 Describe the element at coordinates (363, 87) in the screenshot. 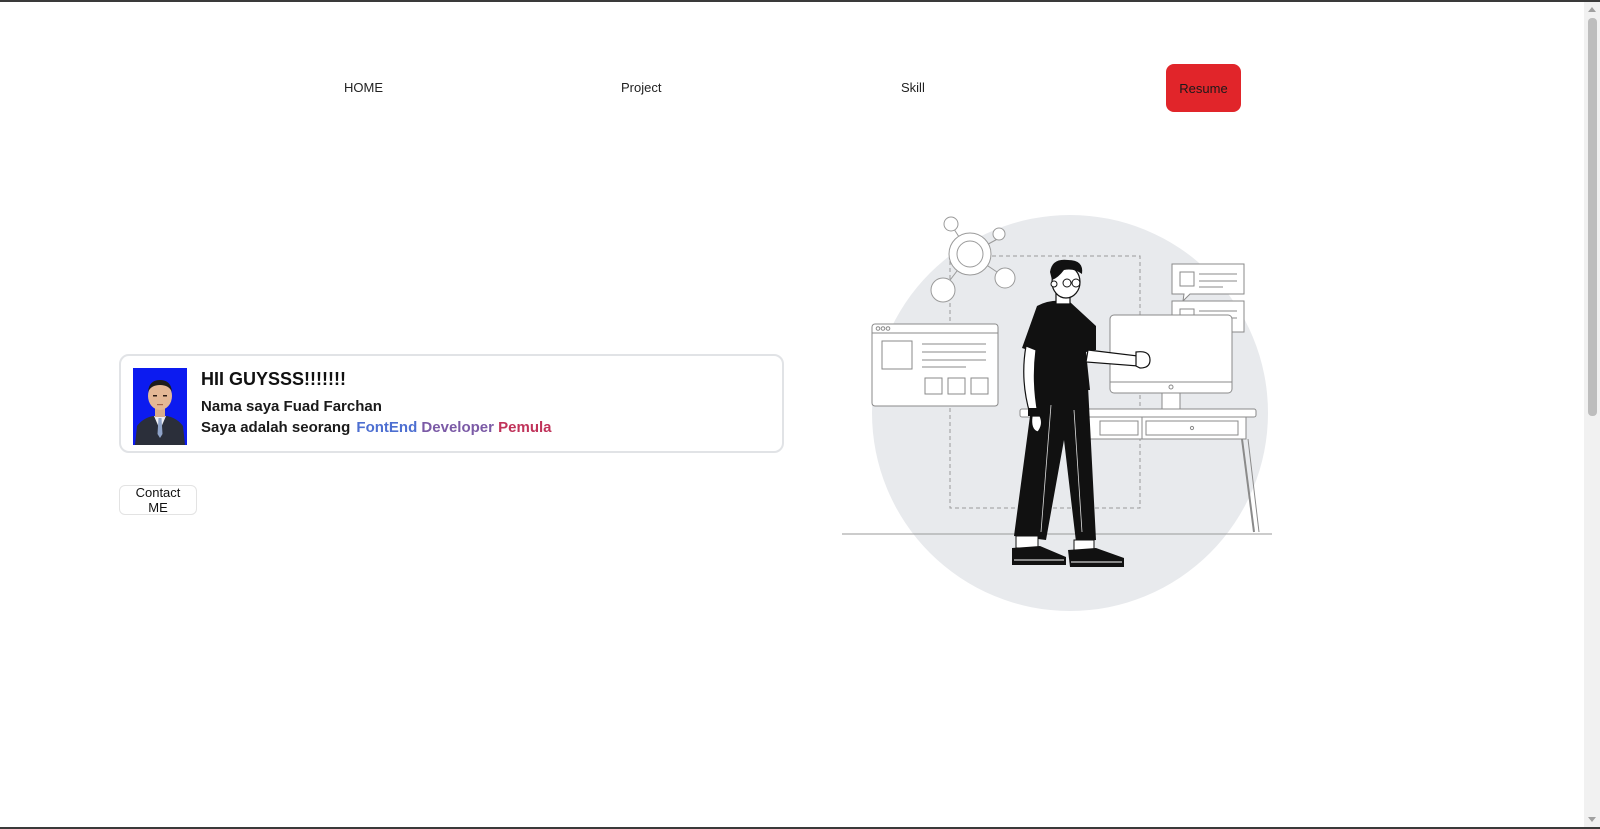

I see `nav-home-link: HOME` at that location.